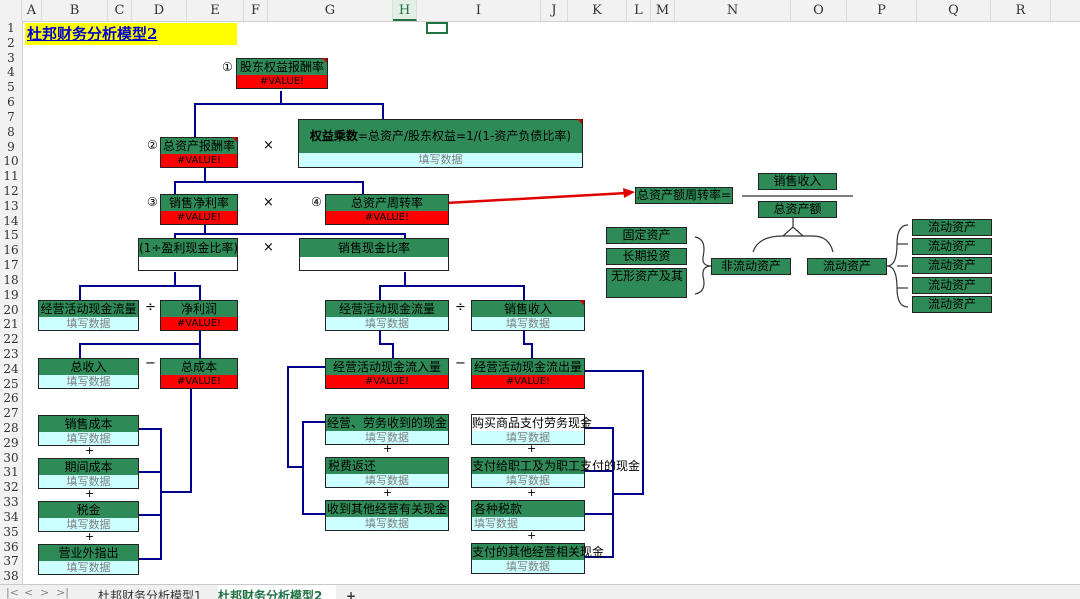 The width and height of the screenshot is (1080, 599). Describe the element at coordinates (11, 87) in the screenshot. I see `row-header: 5` at that location.